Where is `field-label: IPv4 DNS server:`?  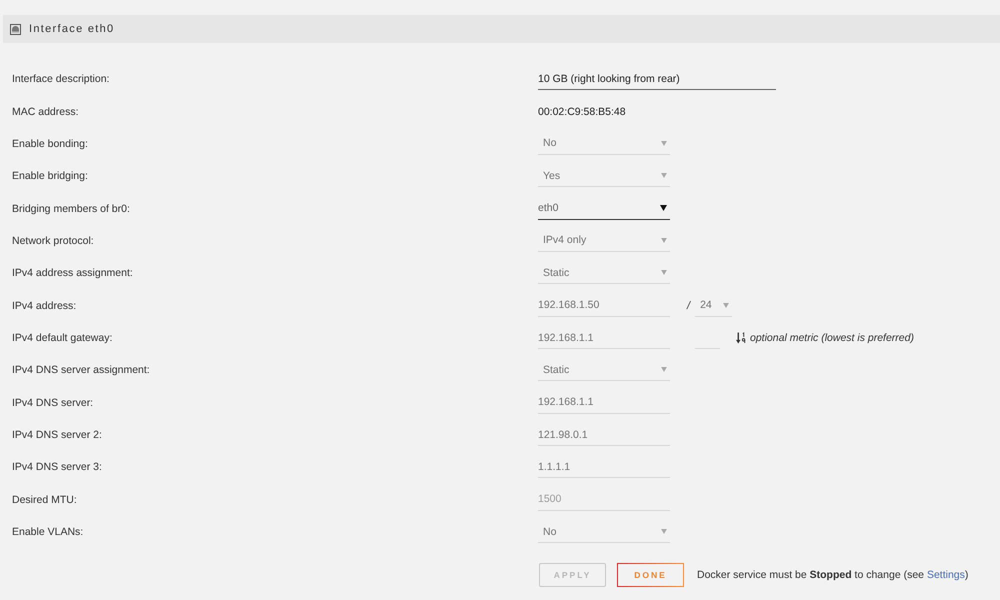 field-label: IPv4 DNS server: is located at coordinates (53, 402).